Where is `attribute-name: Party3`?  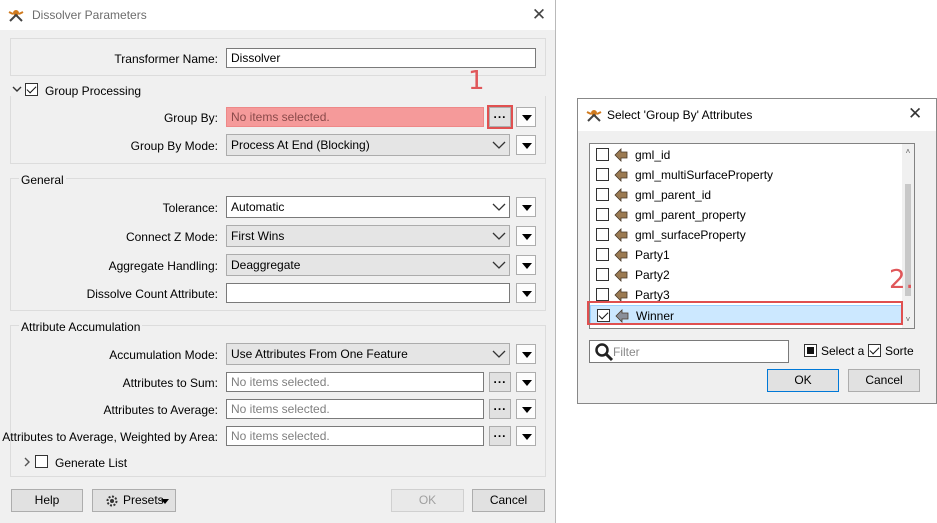
attribute-name: Party3 is located at coordinates (652, 295).